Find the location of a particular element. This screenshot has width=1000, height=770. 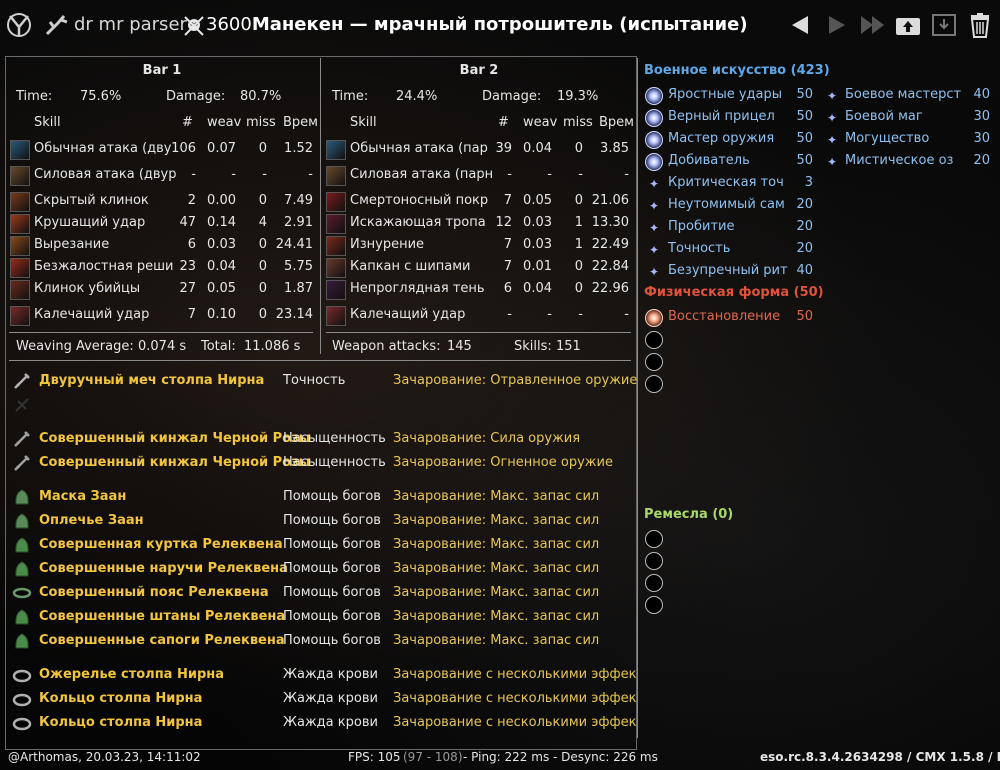

item-enchant: Зачарование: Огненное оружие is located at coordinates (503, 462).